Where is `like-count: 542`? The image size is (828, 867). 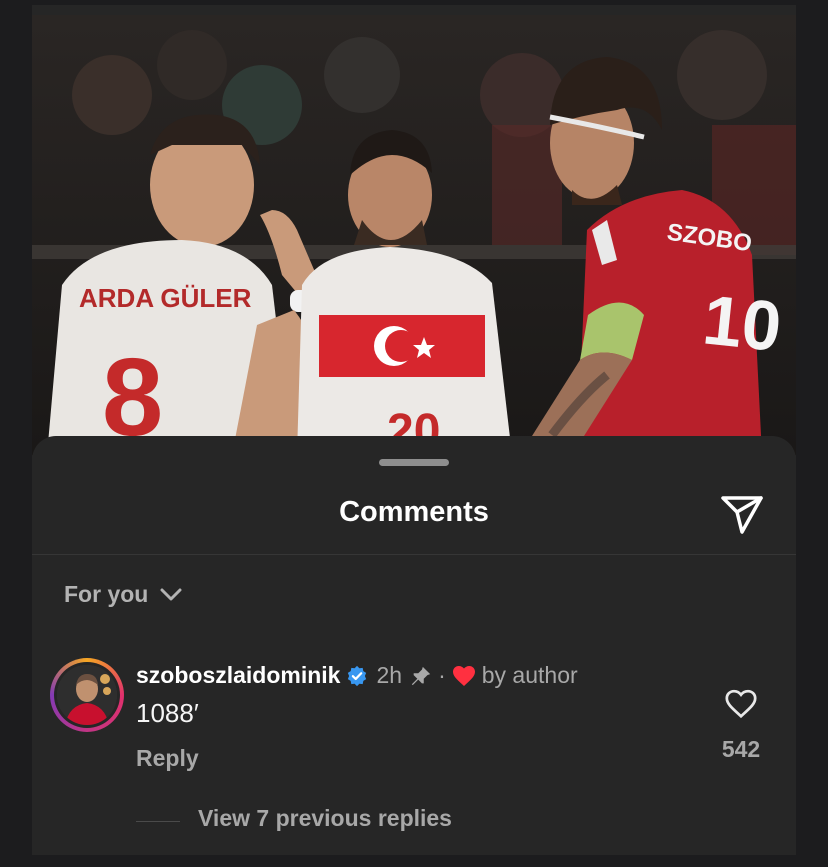
like-count: 542 is located at coordinates (741, 749).